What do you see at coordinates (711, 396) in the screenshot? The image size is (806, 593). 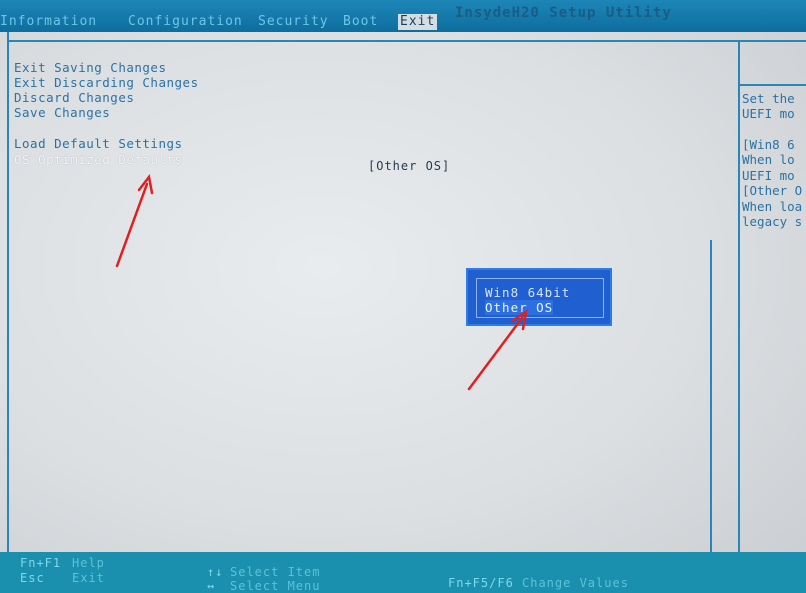 I see `inner-frame-line` at bounding box center [711, 396].